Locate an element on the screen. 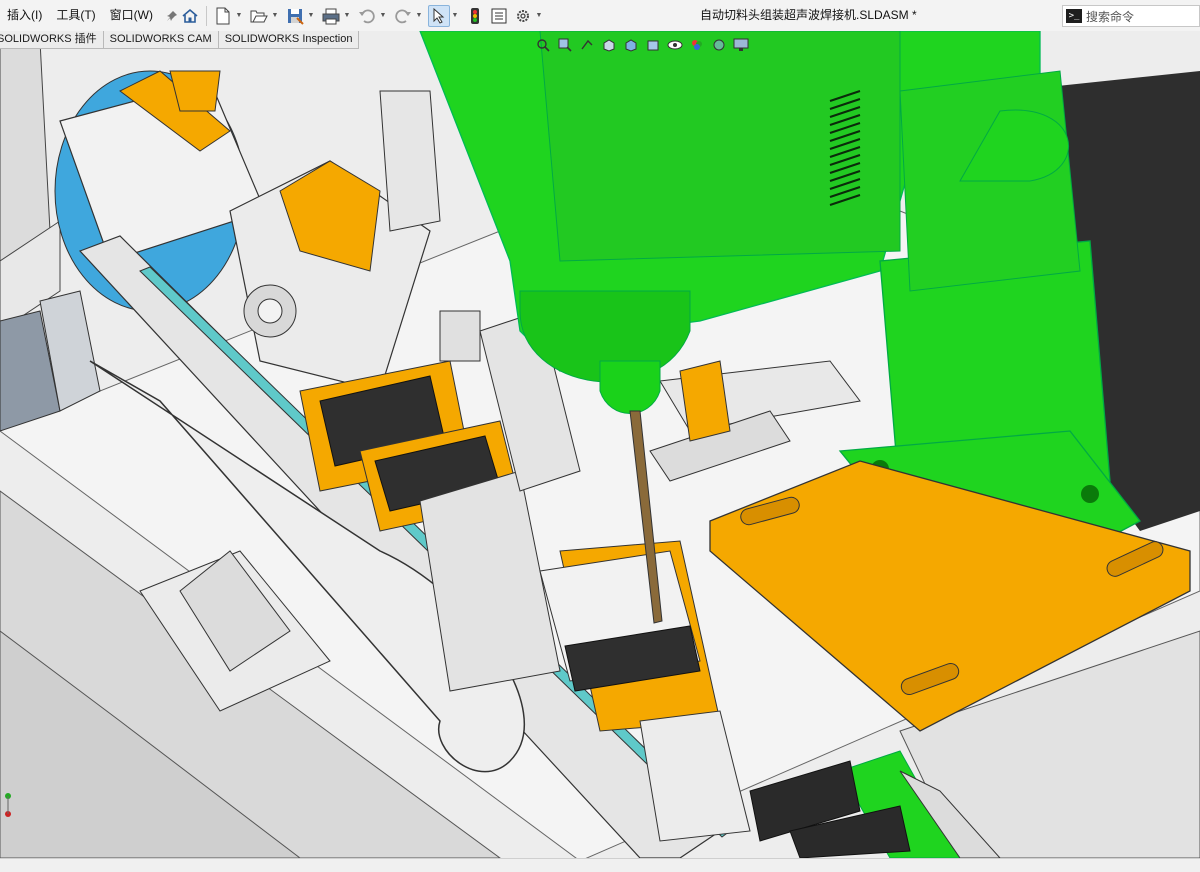 The image size is (1200, 872). menu-bar: 插入(I) 工具(T) 窗口(W) is located at coordinates (90, 15).